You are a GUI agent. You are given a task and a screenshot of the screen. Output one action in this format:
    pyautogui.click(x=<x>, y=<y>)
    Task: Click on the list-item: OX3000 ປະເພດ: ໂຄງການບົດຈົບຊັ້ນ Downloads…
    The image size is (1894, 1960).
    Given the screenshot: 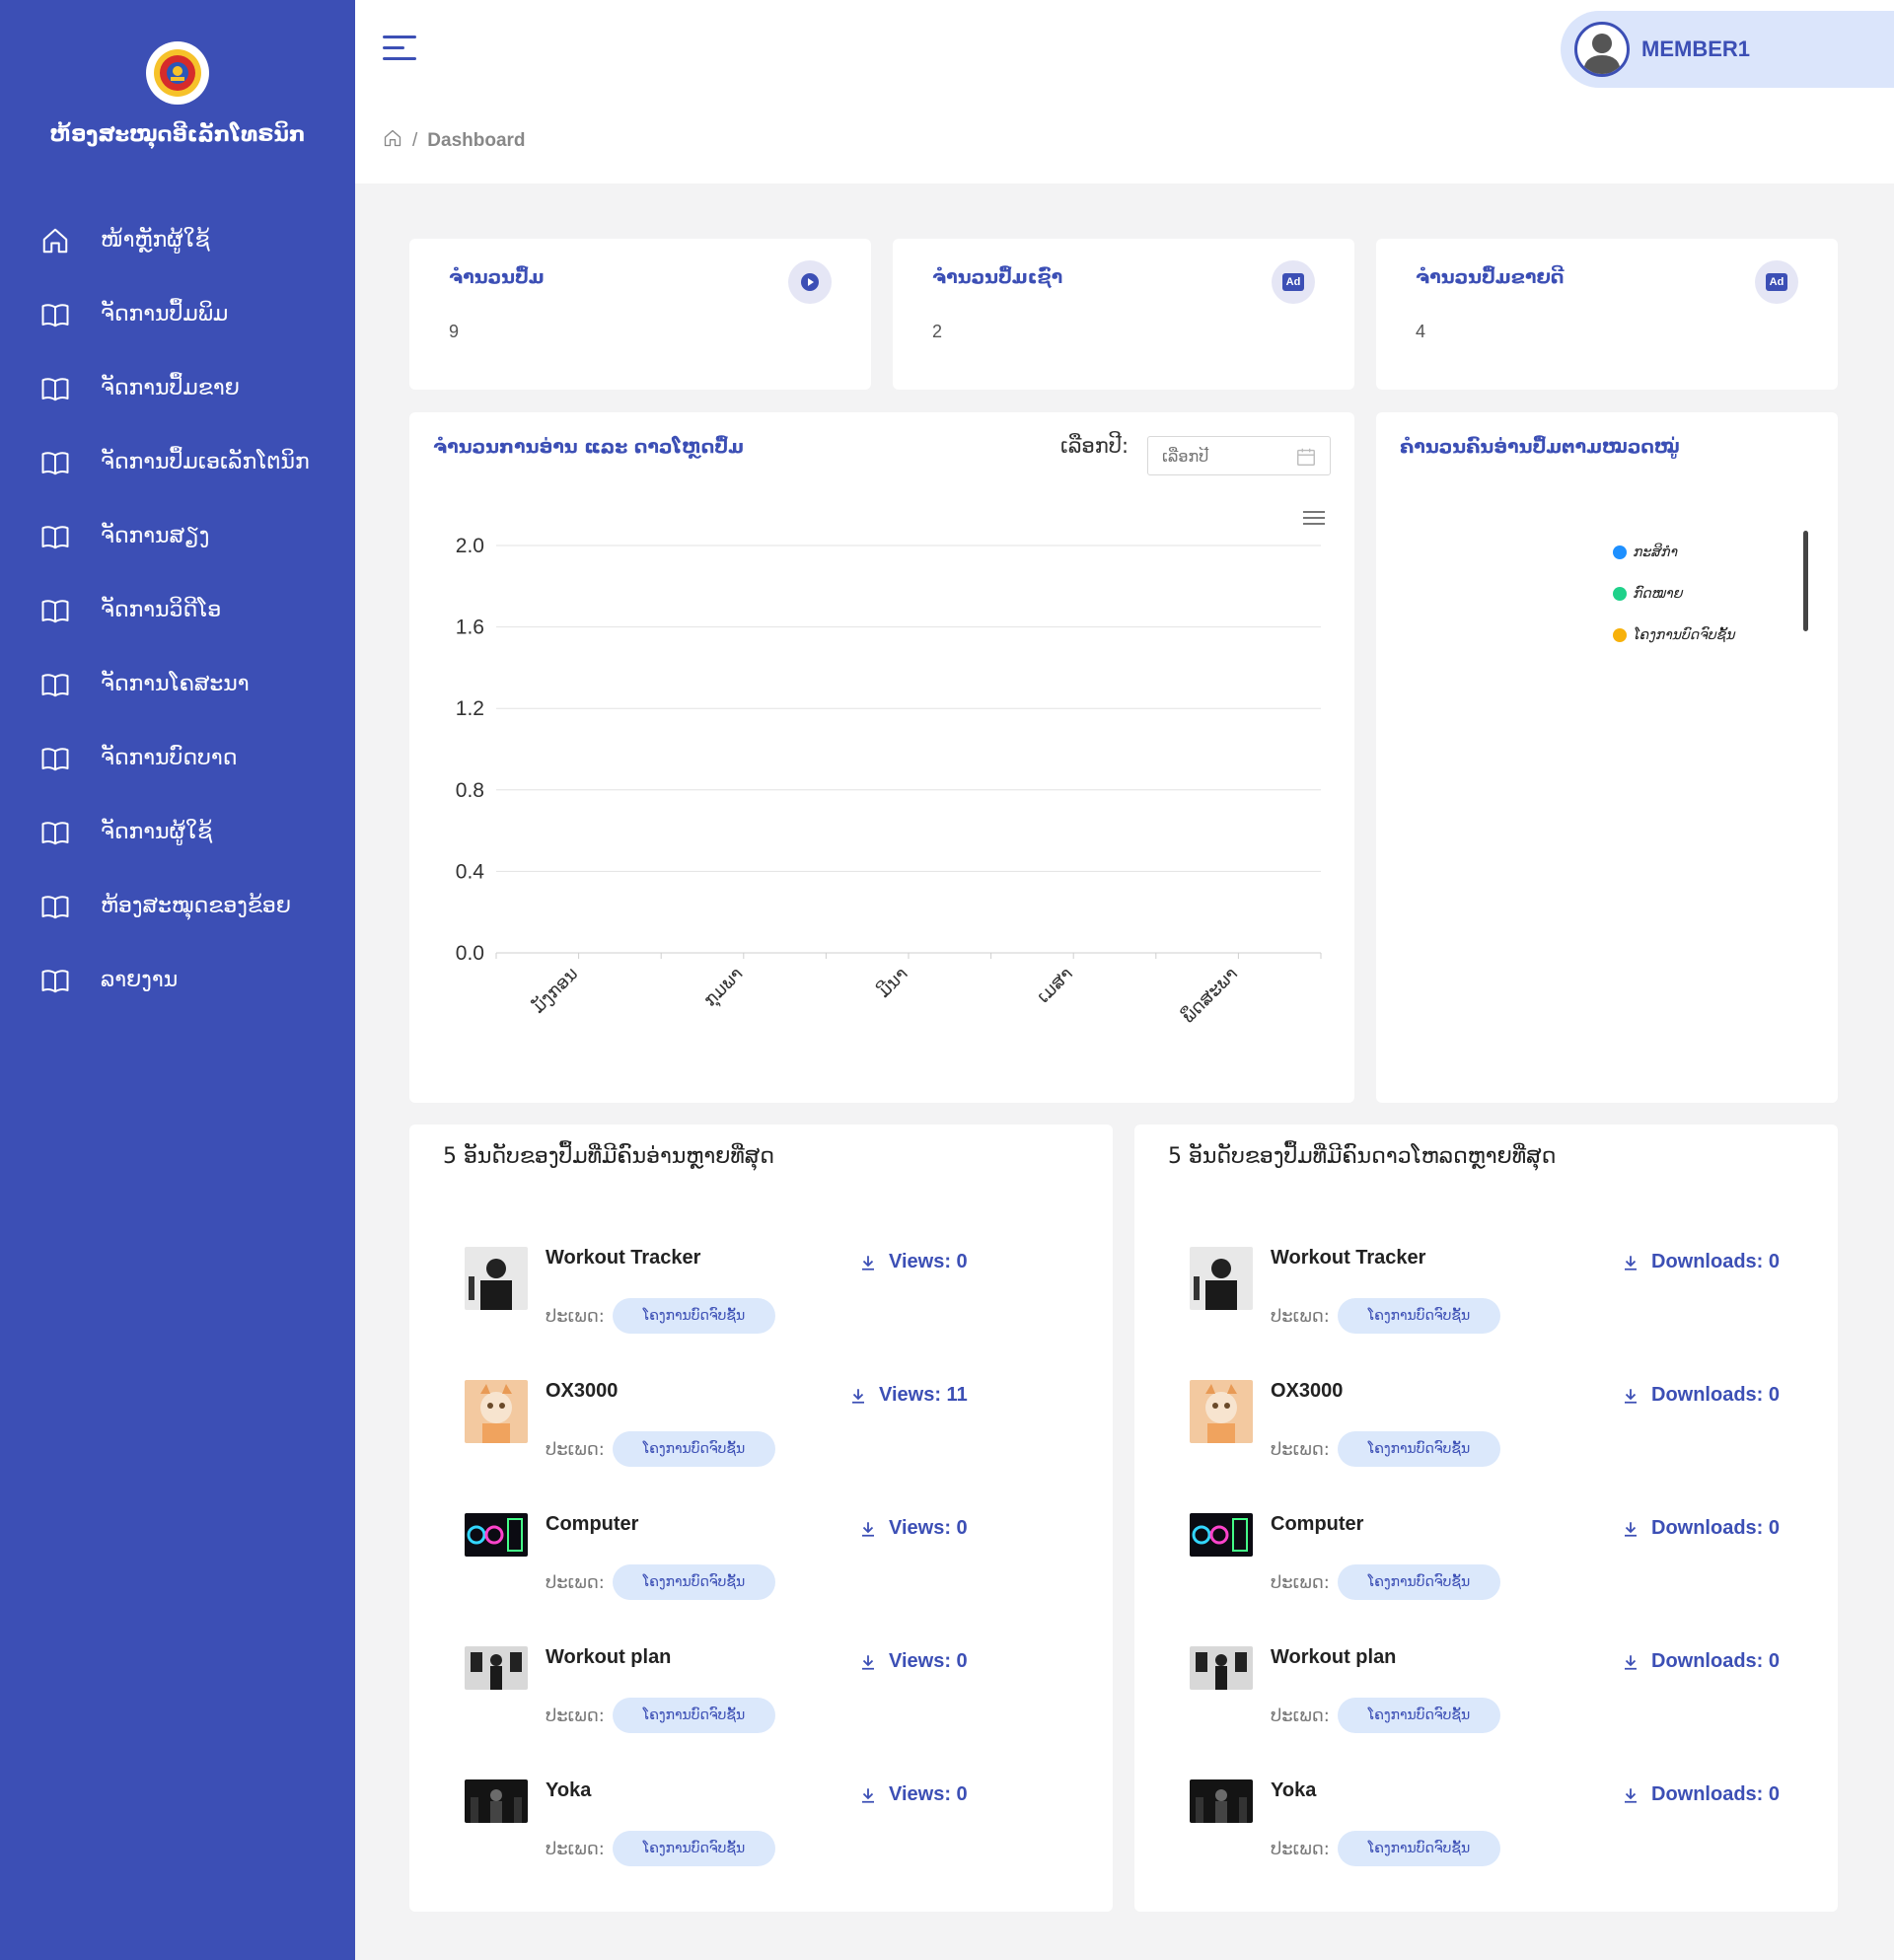 What is the action you would take?
    pyautogui.click(x=1486, y=1439)
    